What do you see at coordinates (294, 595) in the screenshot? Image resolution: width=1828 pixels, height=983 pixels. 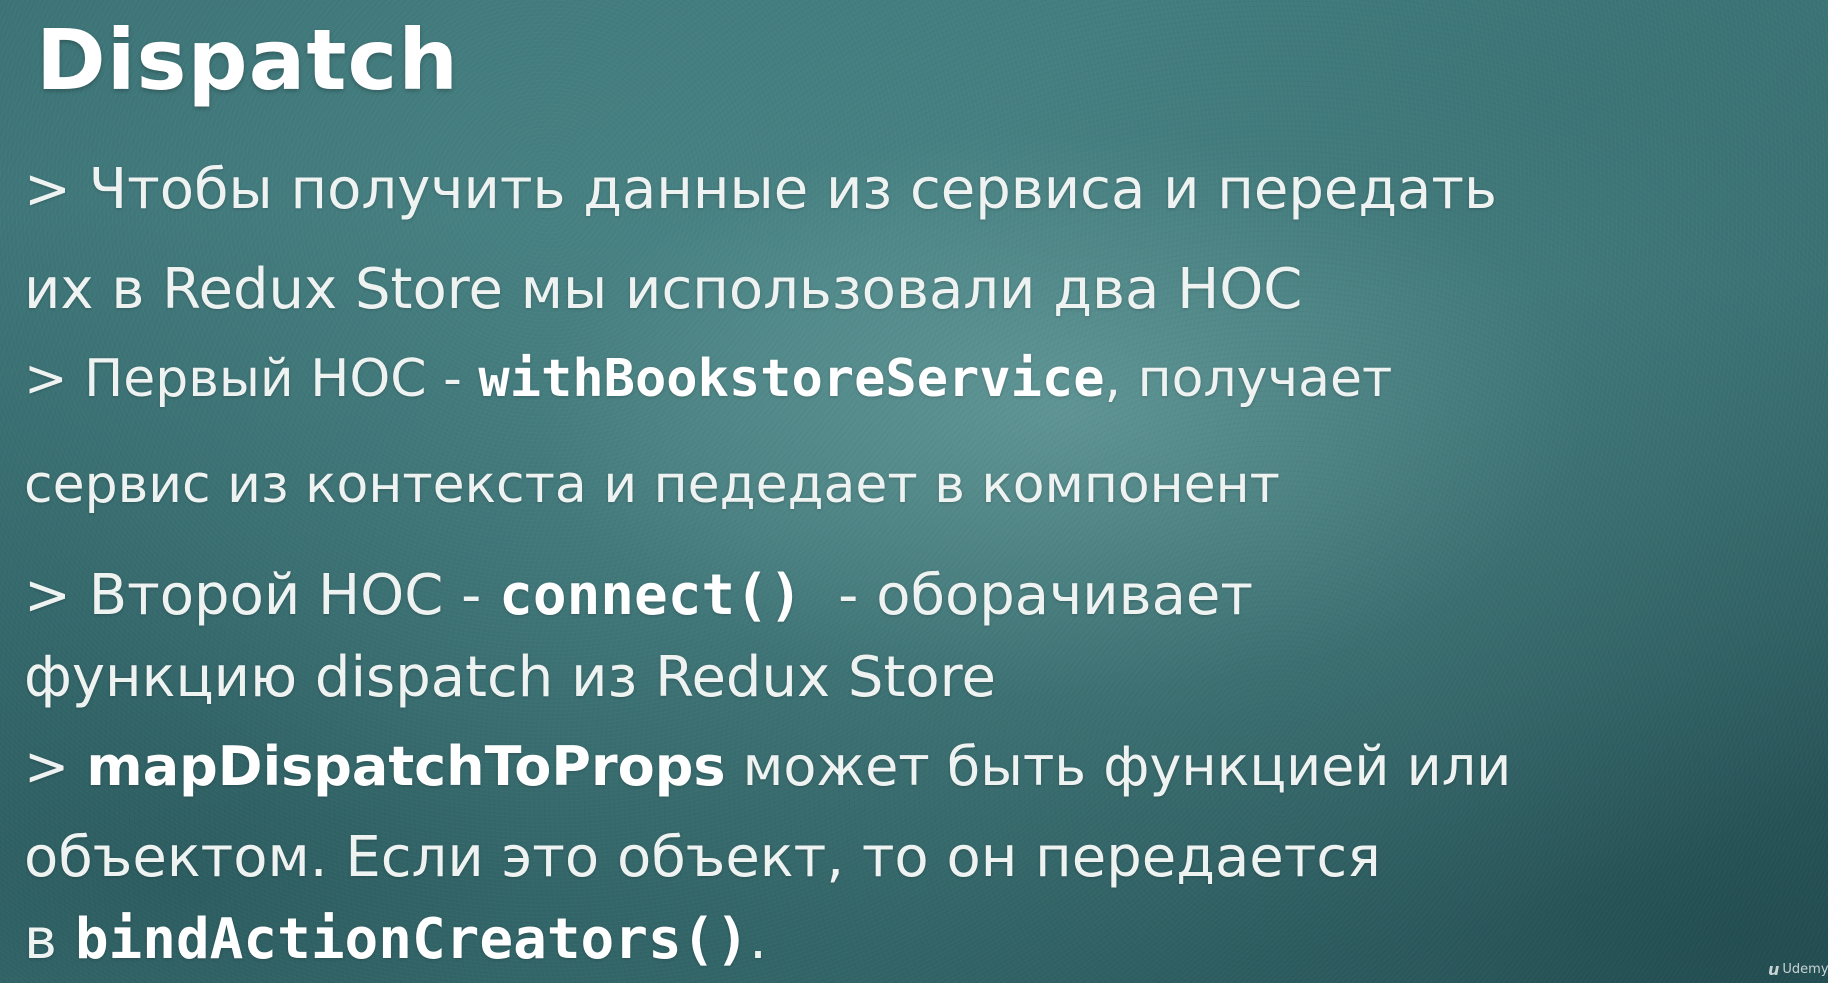 I see `line-text: Второй HOC -` at bounding box center [294, 595].